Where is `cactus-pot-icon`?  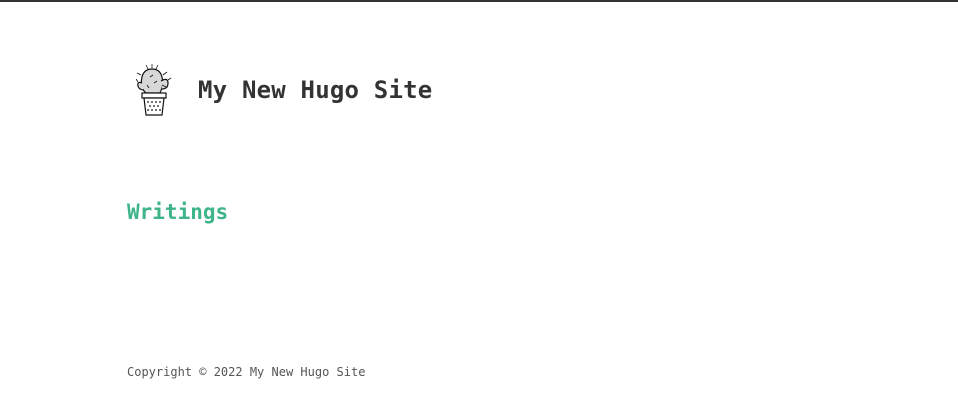 cactus-pot-icon is located at coordinates (154, 90).